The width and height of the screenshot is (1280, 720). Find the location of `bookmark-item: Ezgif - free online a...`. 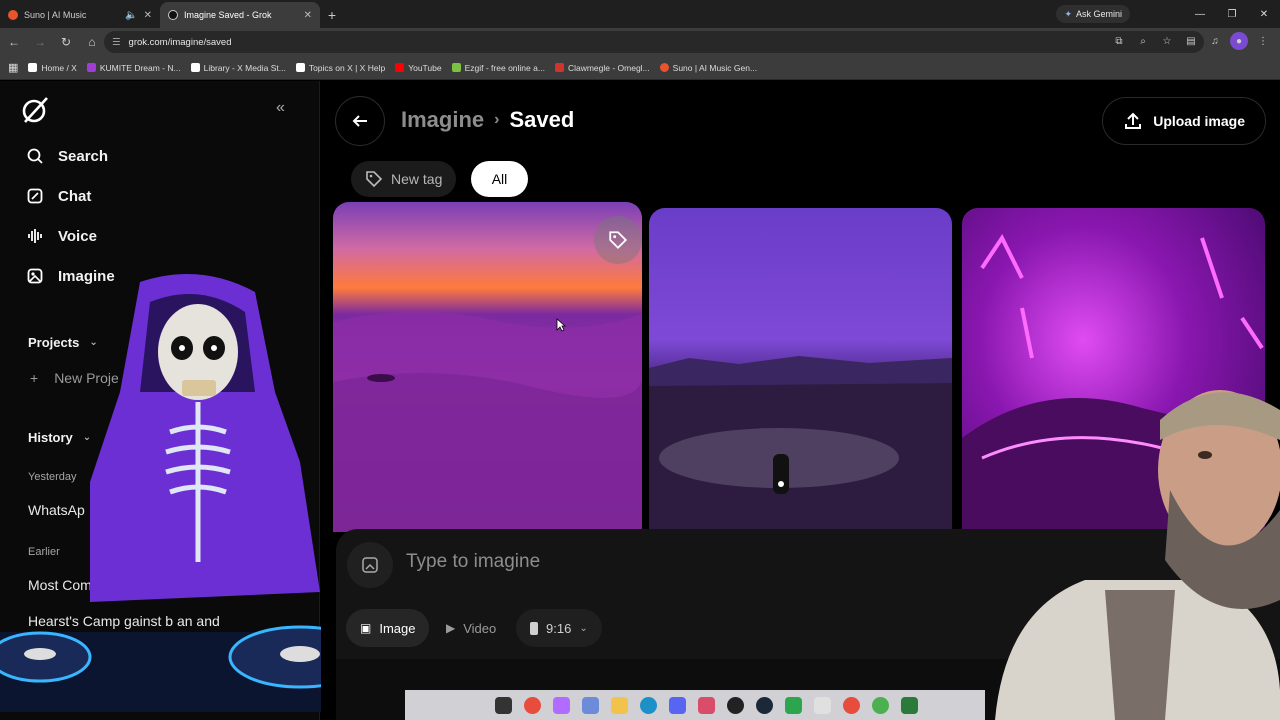

bookmark-item: Ezgif - free online a... is located at coordinates (498, 68).